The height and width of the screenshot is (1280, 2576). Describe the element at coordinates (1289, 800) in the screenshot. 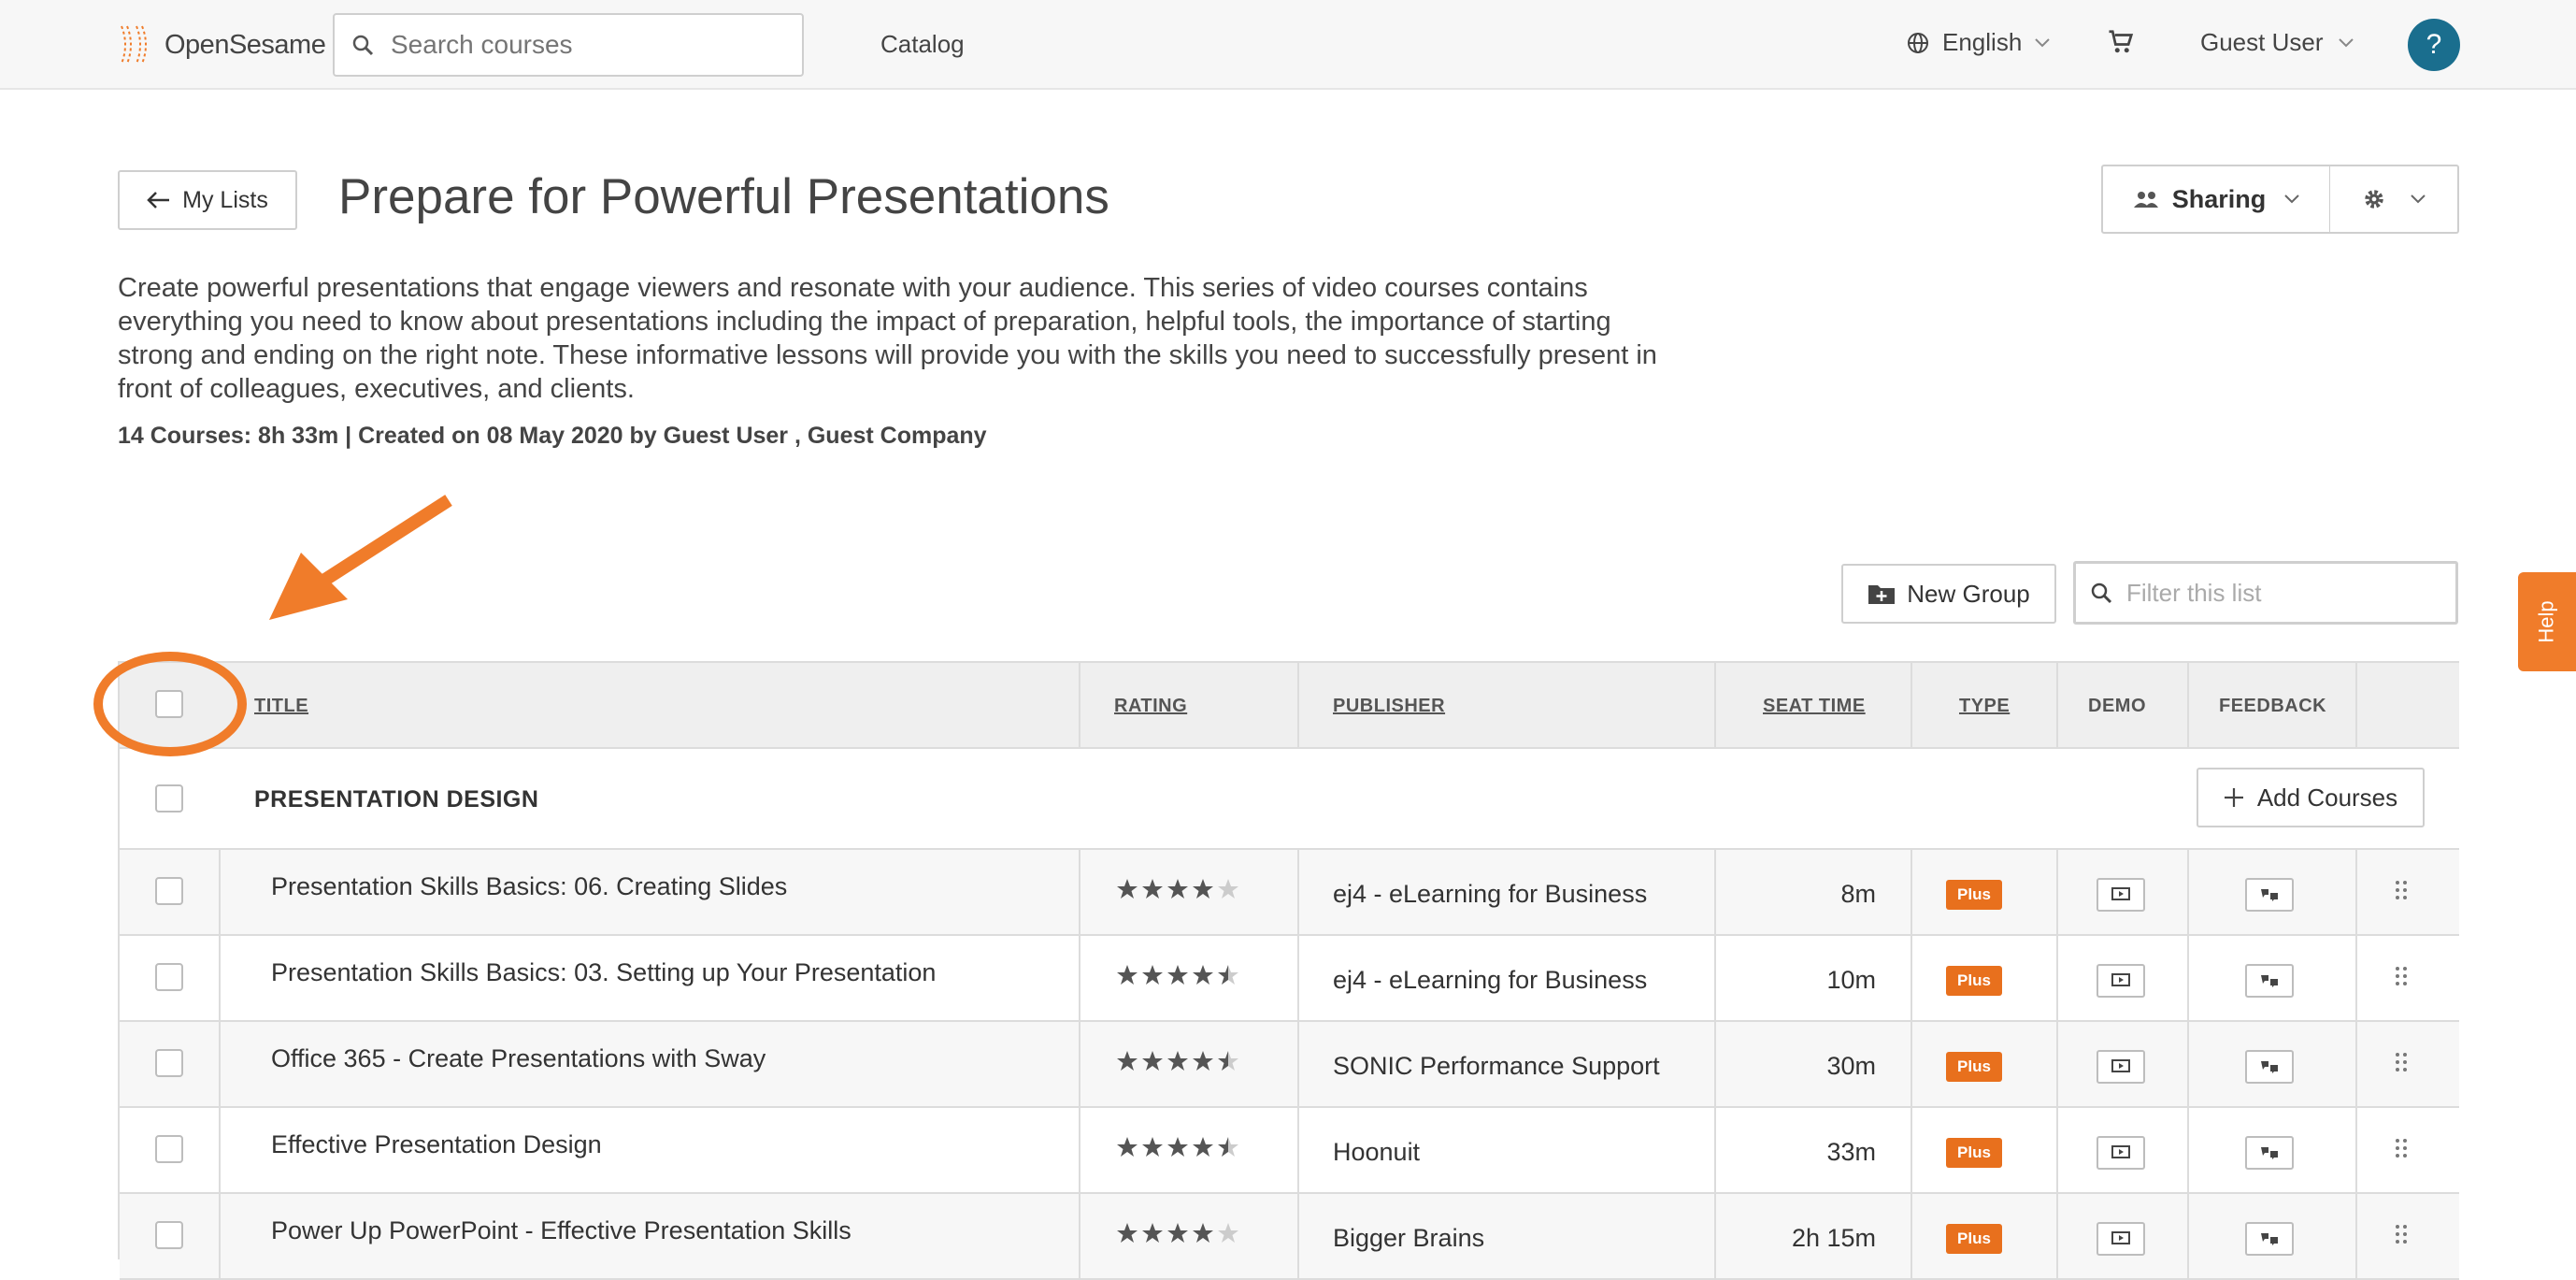

I see `group-row: PRESENTATION DESIGN Add Courses` at that location.